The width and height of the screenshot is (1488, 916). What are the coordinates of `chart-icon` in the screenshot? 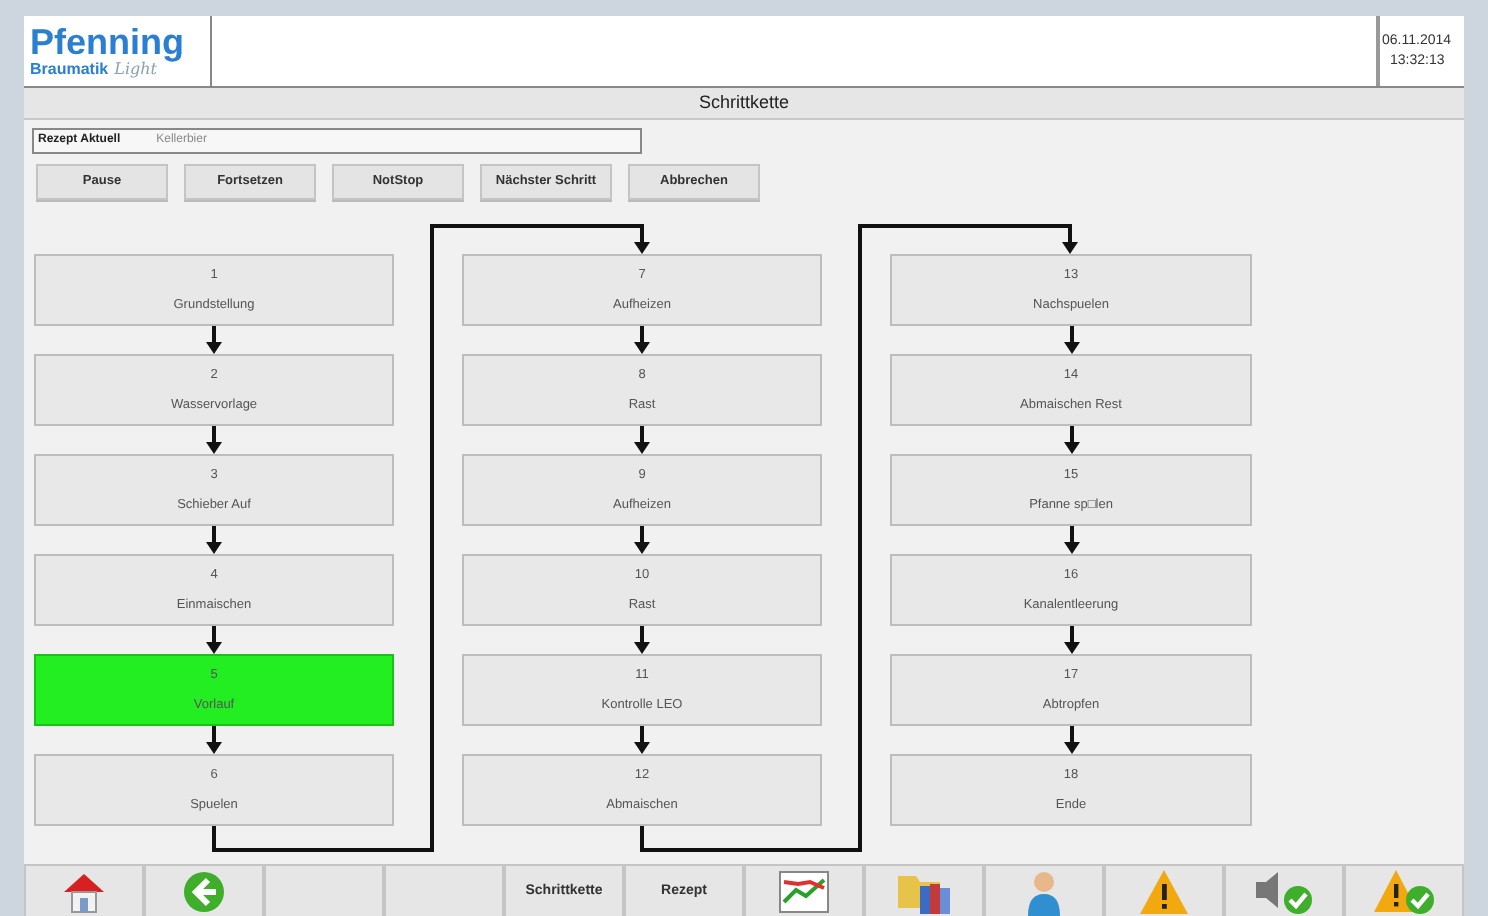 It's located at (804, 892).